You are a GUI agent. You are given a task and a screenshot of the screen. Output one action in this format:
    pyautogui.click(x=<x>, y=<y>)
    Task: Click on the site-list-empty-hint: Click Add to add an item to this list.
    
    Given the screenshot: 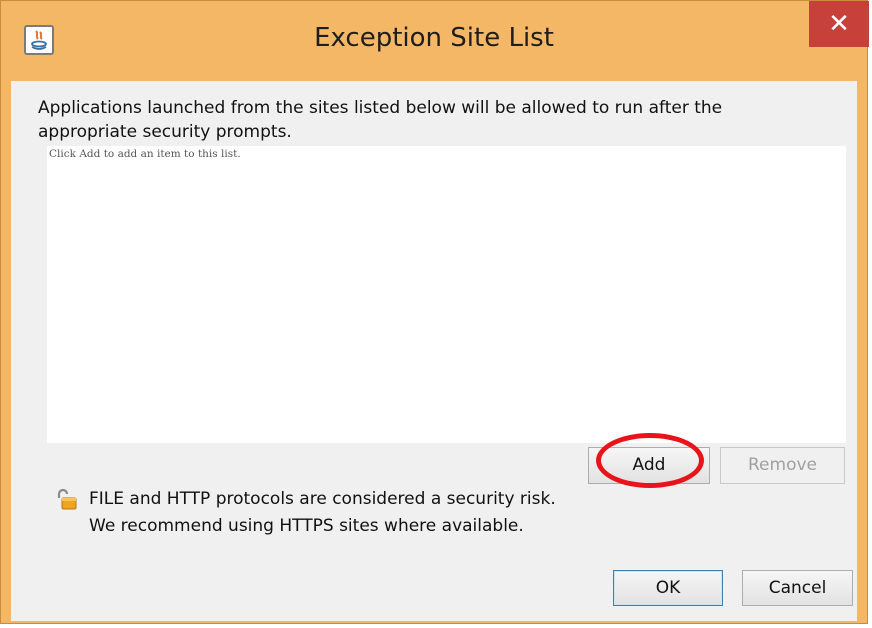 What is the action you would take?
    pyautogui.click(x=145, y=154)
    